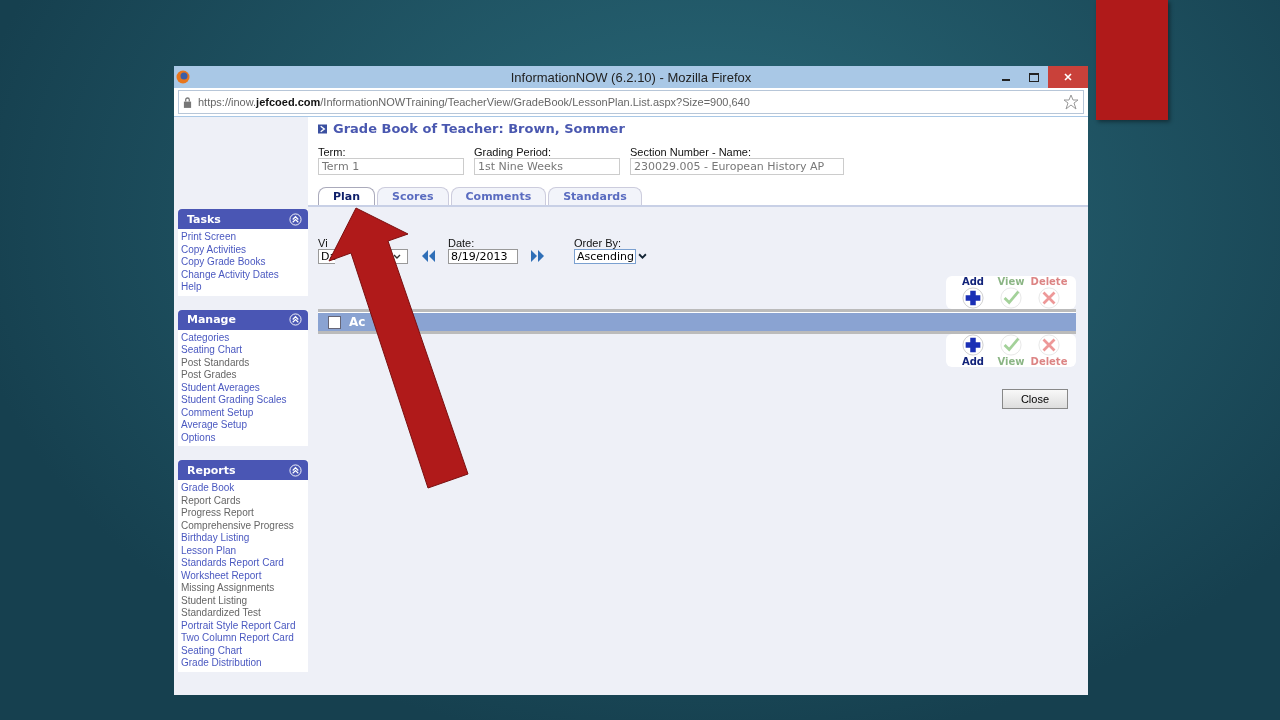 This screenshot has height=720, width=1280. Describe the element at coordinates (243, 538) in the screenshot. I see `sidebar-link: Birthday Listing` at that location.